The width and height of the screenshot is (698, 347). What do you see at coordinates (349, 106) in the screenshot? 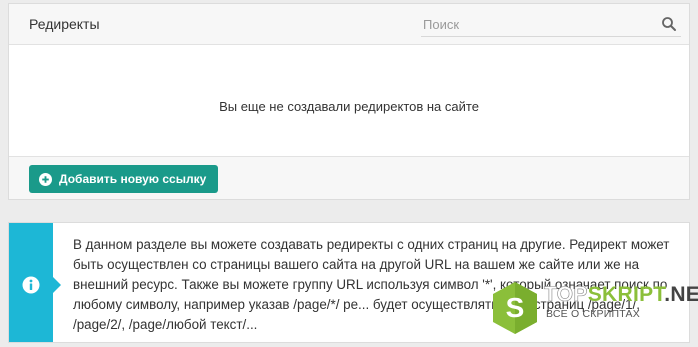
I see `empty-state-message: Вы еще не создавали редиректов на сайте` at bounding box center [349, 106].